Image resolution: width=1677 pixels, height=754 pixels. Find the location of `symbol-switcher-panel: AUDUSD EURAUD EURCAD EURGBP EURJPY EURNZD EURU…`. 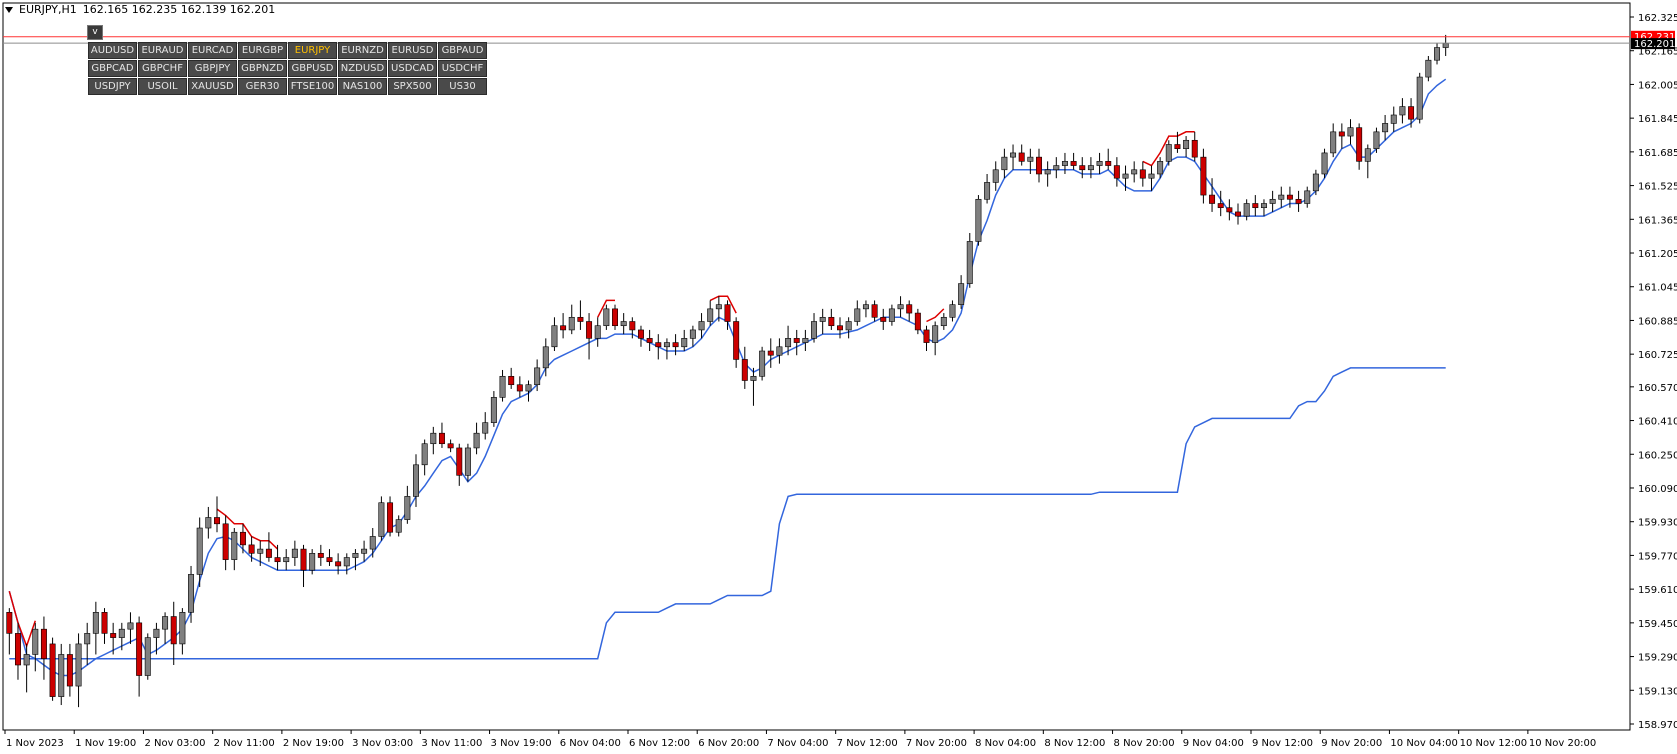

symbol-switcher-panel: AUDUSD EURAUD EURCAD EURGBP EURJPY EURNZD EURU… is located at coordinates (287, 68).